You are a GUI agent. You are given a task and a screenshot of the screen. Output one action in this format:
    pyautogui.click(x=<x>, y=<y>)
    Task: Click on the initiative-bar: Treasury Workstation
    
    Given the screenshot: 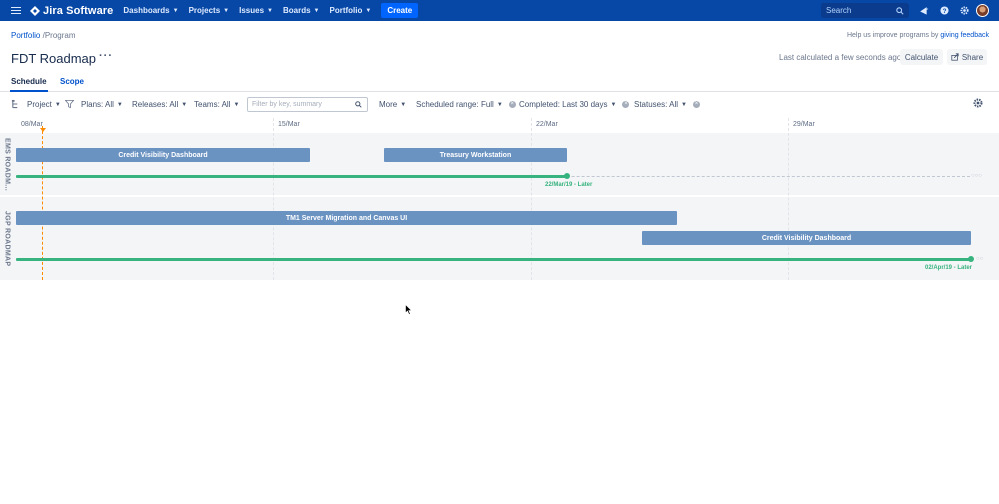 What is the action you would take?
    pyautogui.click(x=475, y=155)
    